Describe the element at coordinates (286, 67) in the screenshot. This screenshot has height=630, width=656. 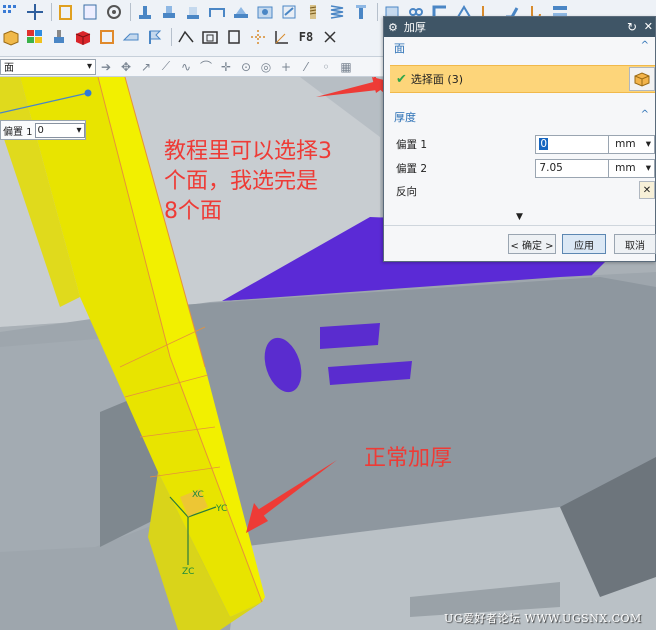
I see `select-plus-icon: +` at that location.